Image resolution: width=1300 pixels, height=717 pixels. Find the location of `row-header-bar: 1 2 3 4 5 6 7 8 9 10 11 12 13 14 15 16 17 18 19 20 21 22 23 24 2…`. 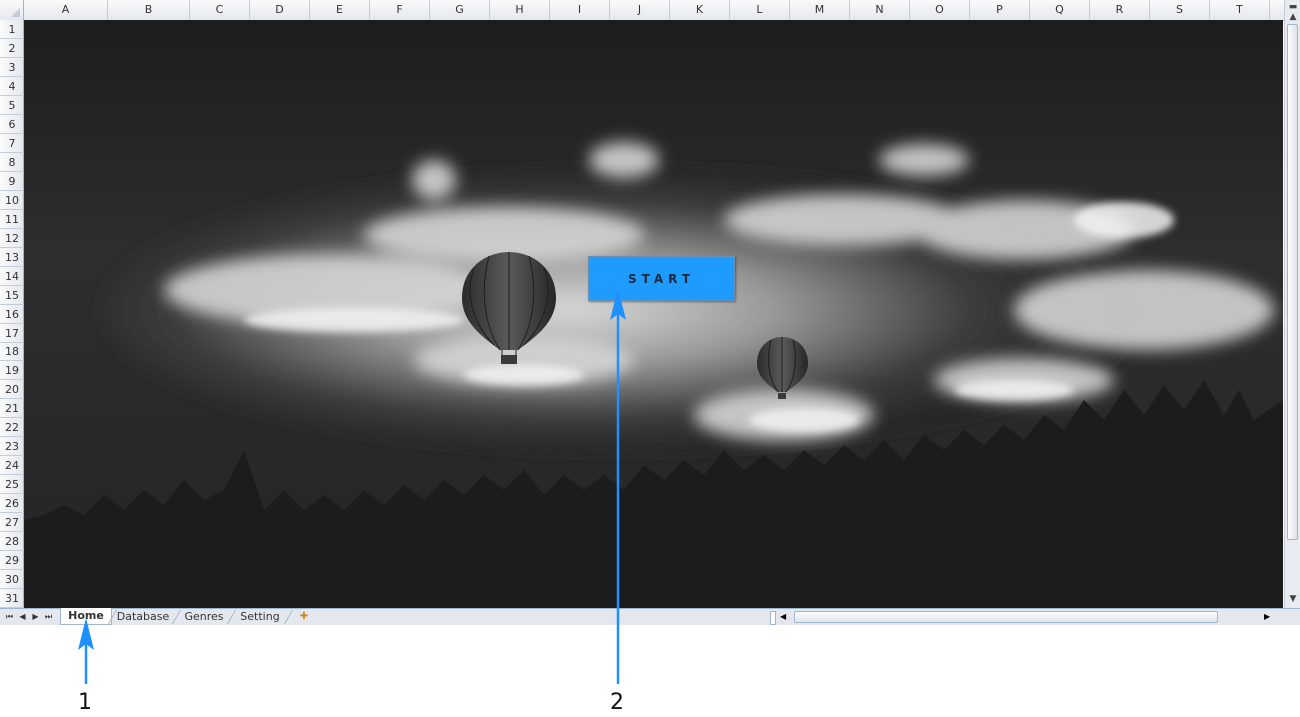

row-header-bar: 1 2 3 4 5 6 7 8 9 10 11 12 13 14 15 16 17 18 19 20 21 22 23 24 2… is located at coordinates (12, 314).